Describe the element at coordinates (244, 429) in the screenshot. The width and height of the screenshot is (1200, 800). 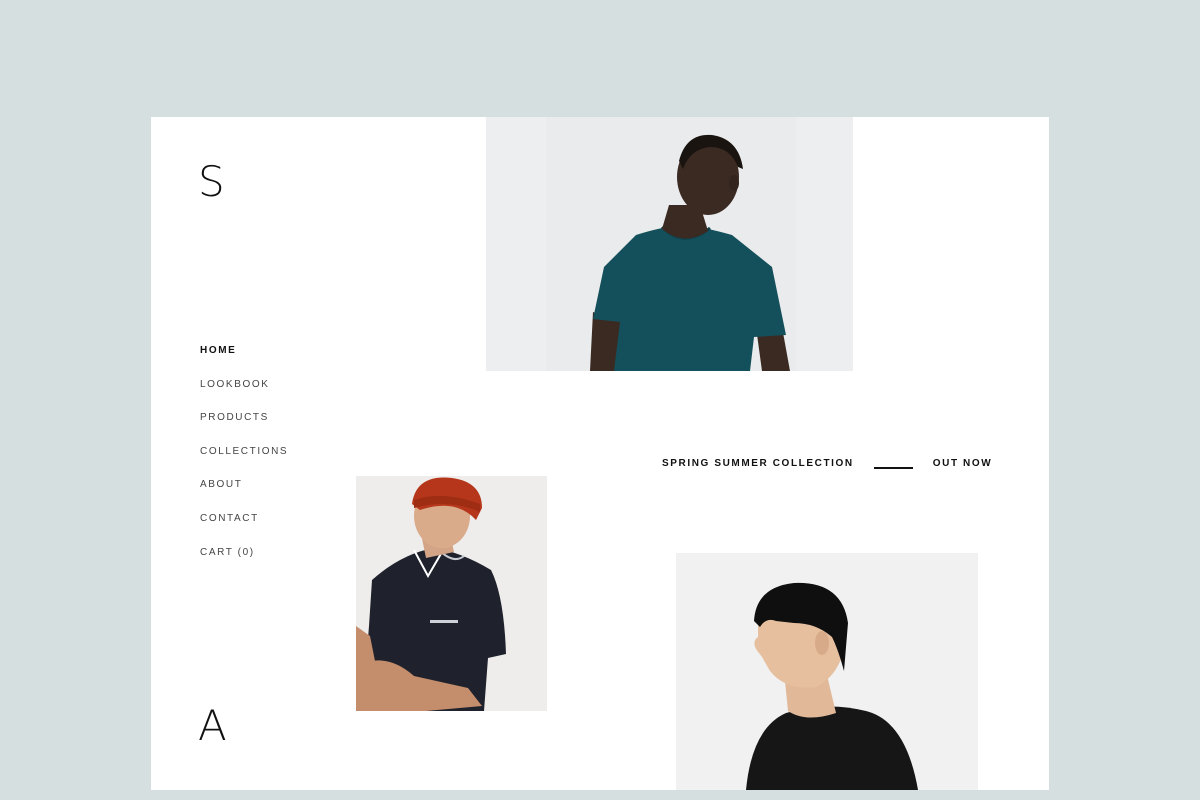
I see `nav-item-products: PRODUCTS` at that location.